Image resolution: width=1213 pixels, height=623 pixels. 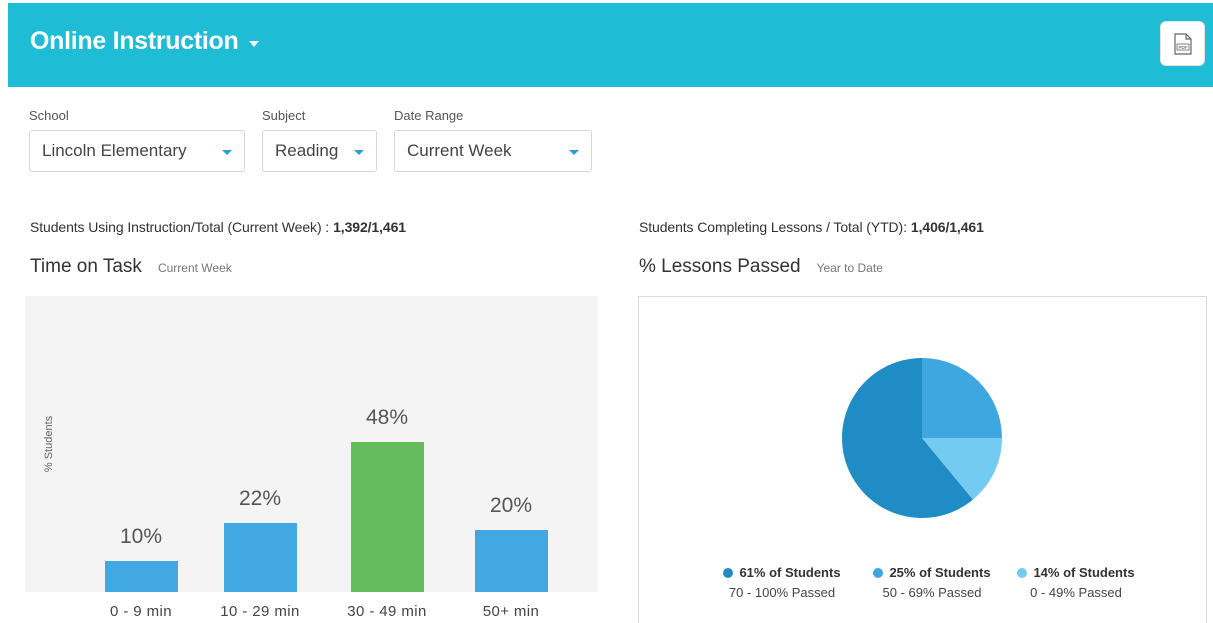 I want to click on time-on-task-title: Time on Task, so click(x=86, y=266).